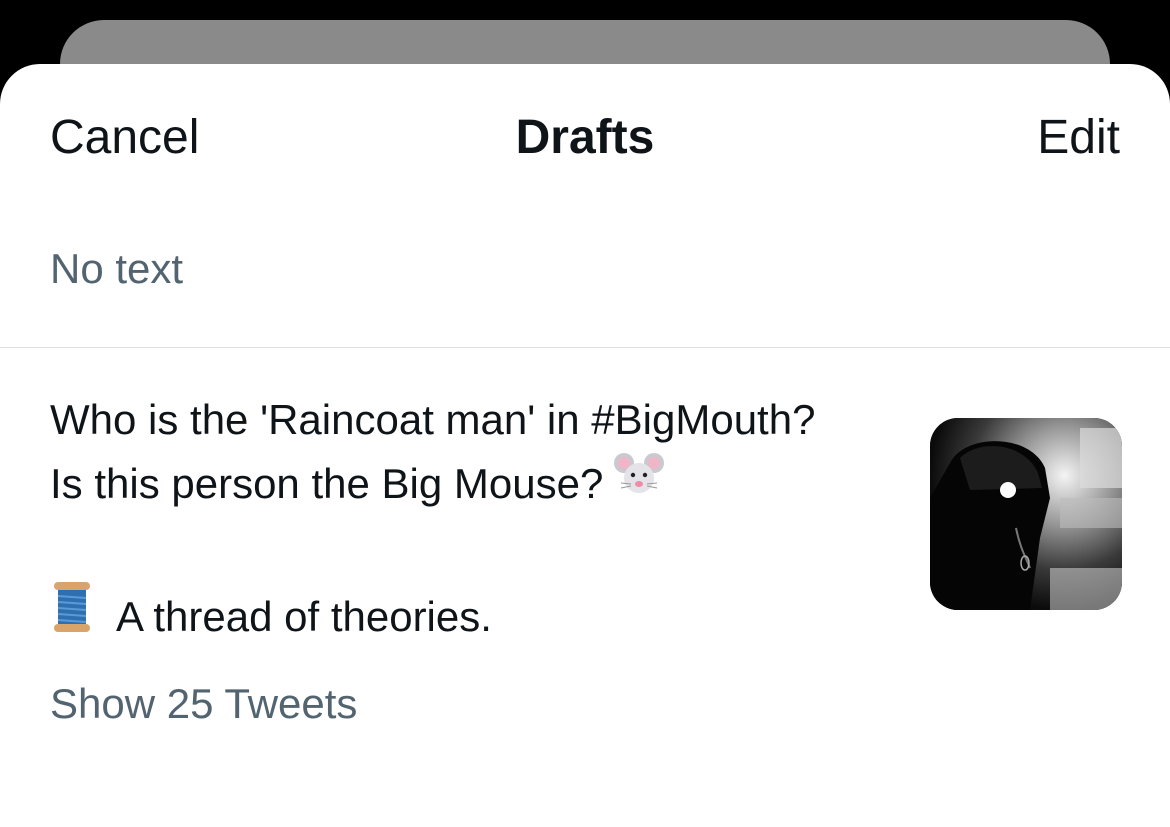  What do you see at coordinates (433, 419) in the screenshot?
I see `draft-line-1: Who is the 'Raincoat man' in #BigMouth?` at bounding box center [433, 419].